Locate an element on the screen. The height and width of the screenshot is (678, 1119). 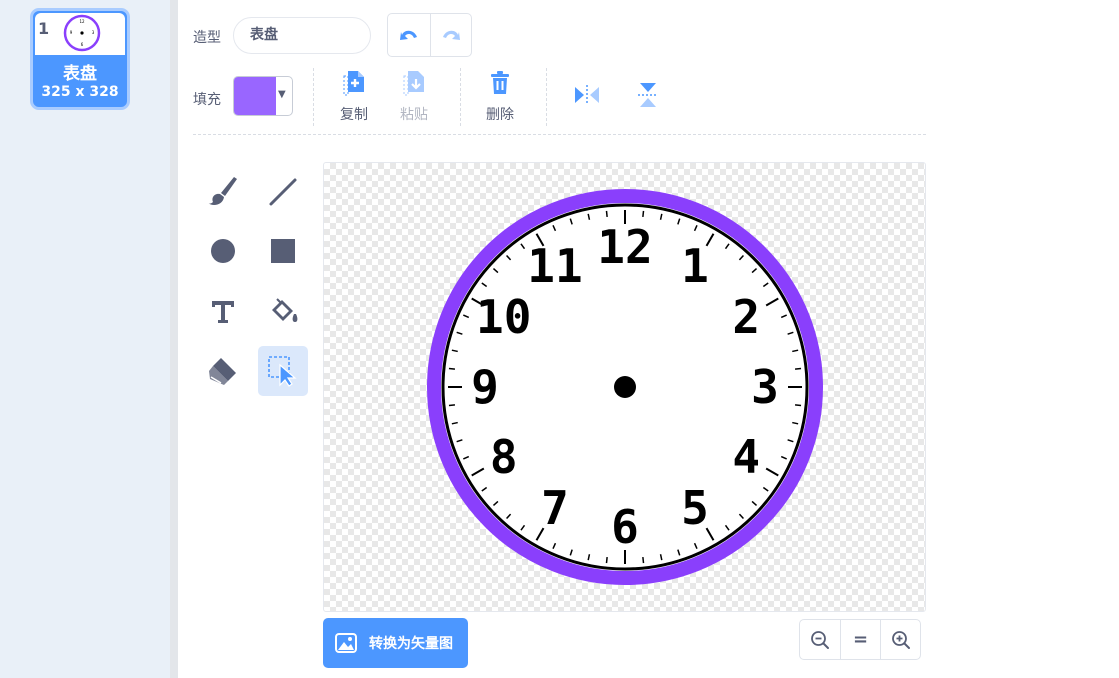
brush-icon is located at coordinates (222, 191).